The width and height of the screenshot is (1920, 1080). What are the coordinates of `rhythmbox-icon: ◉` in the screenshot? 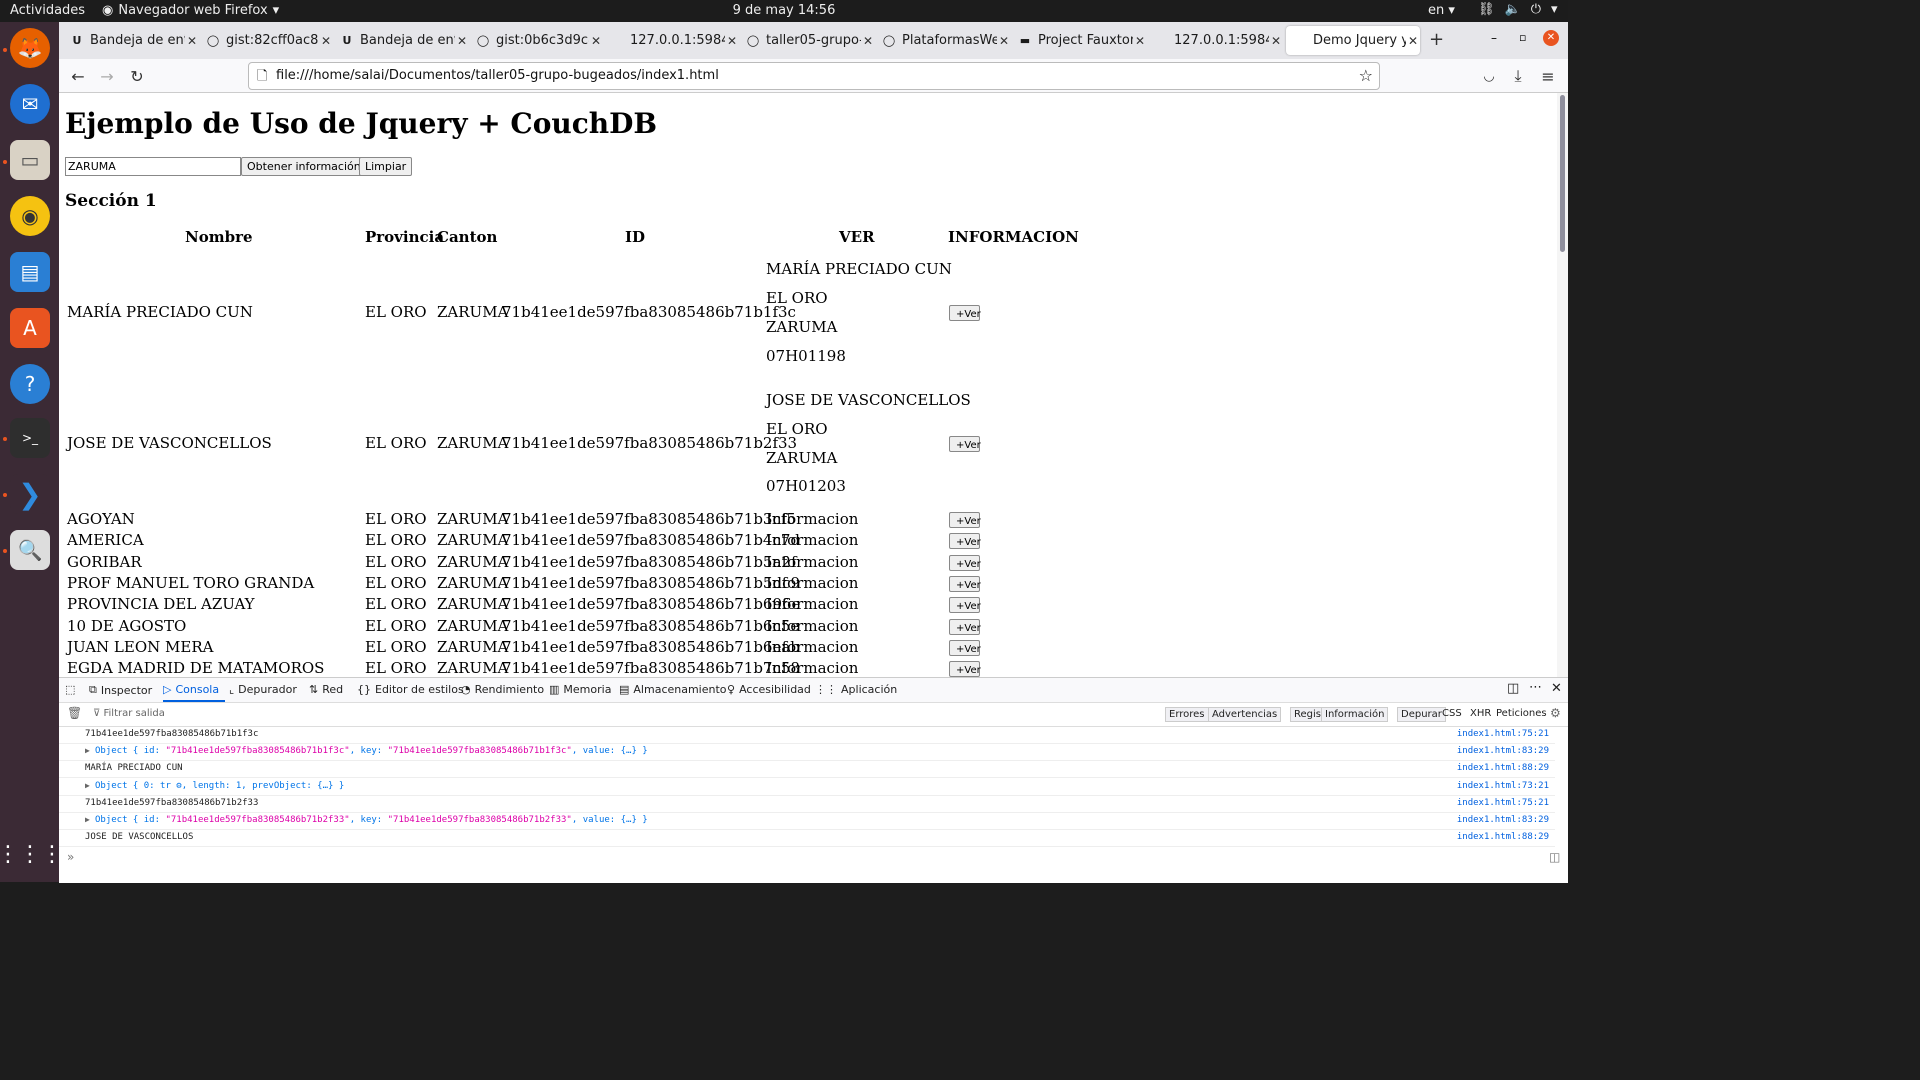 It's located at (30, 216).